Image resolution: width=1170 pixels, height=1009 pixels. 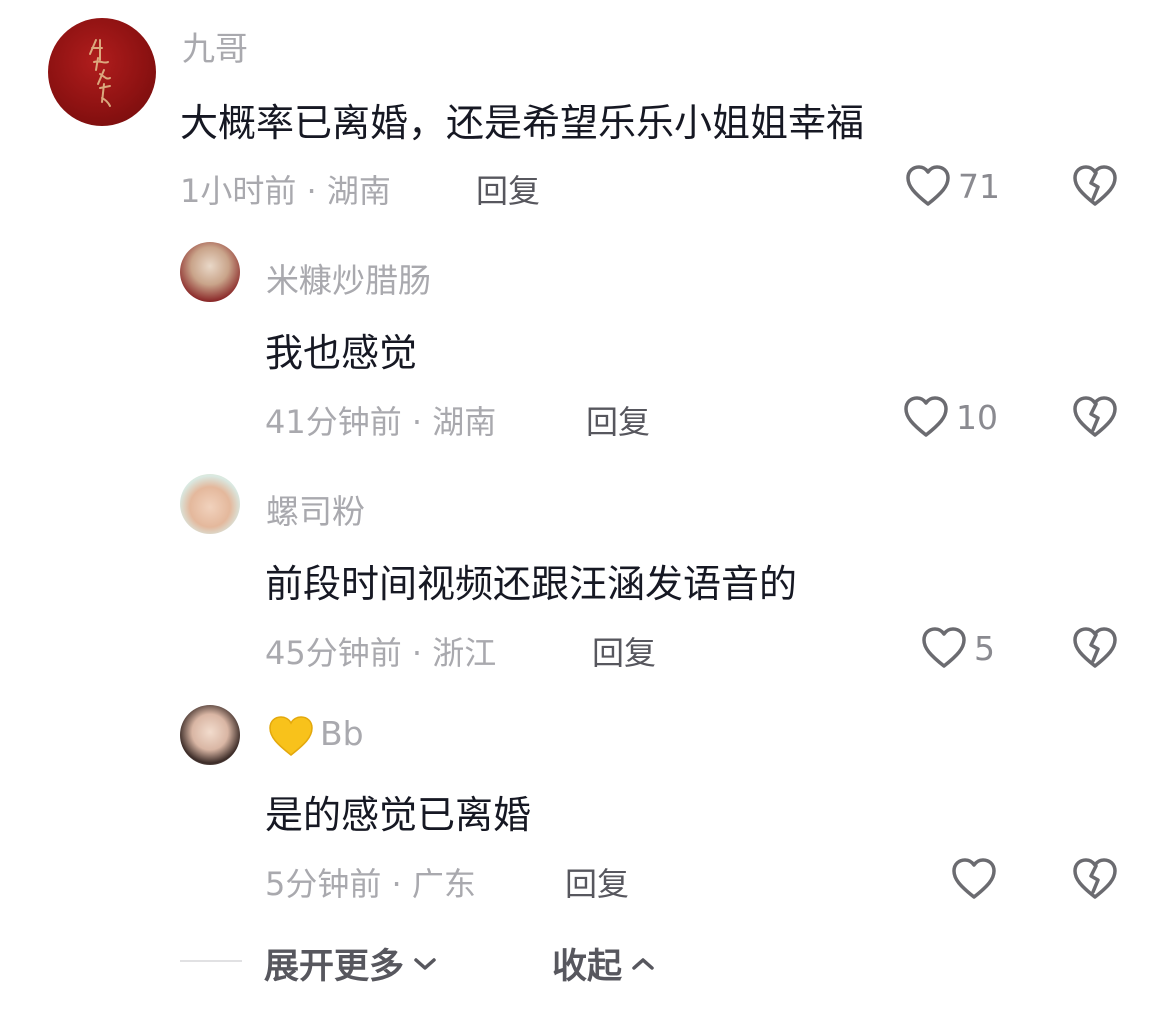 What do you see at coordinates (334, 967) in the screenshot?
I see `expand-more-label: 展开更多` at bounding box center [334, 967].